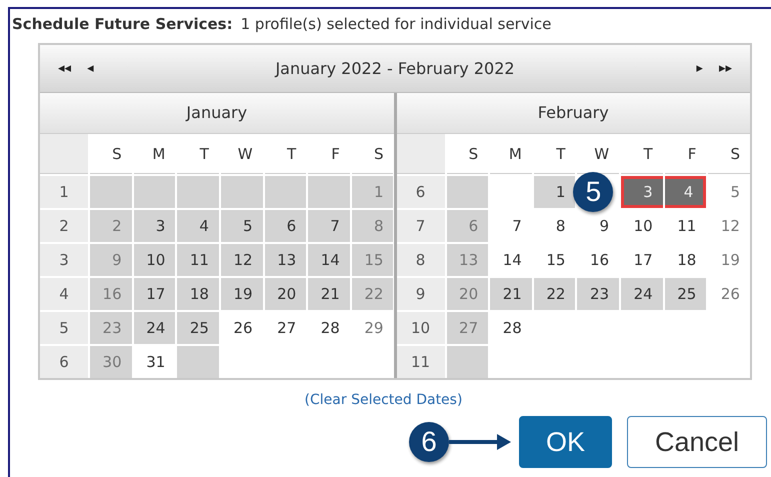  Describe the element at coordinates (329, 260) in the screenshot. I see `calendar-day: 14` at that location.